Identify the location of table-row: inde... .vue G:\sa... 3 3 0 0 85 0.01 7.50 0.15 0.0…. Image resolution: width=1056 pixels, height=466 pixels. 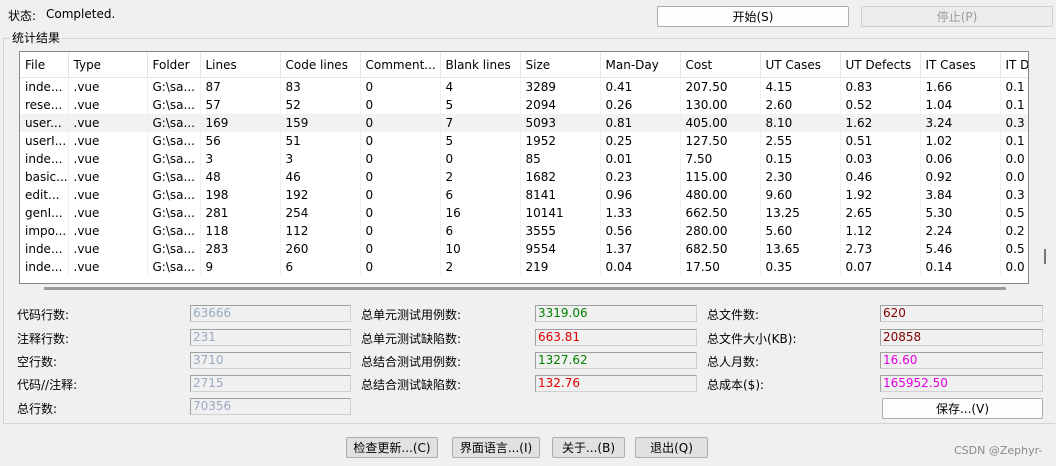
(524, 159).